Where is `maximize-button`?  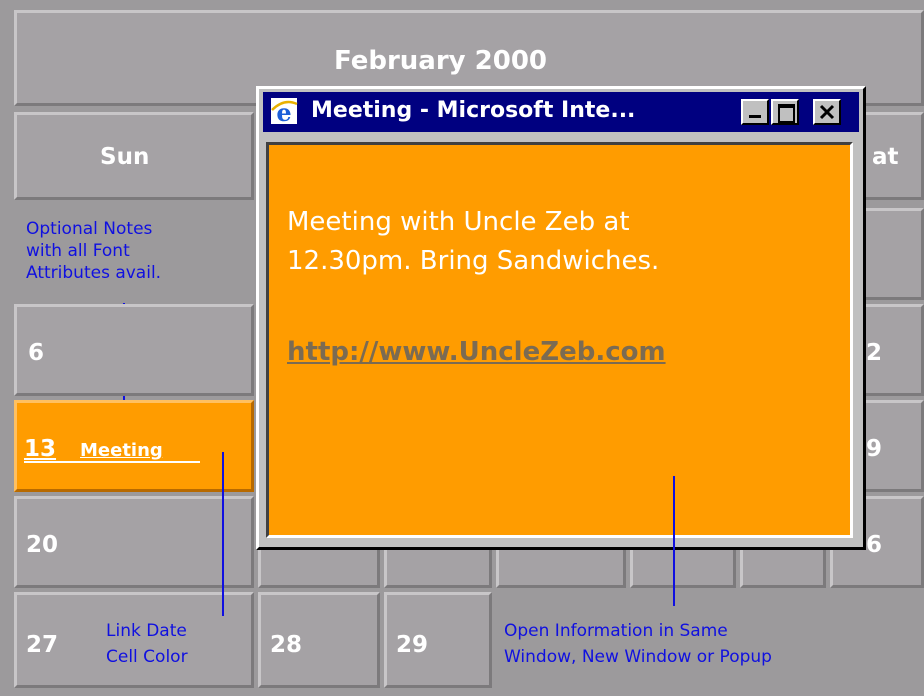
maximize-button is located at coordinates (785, 112).